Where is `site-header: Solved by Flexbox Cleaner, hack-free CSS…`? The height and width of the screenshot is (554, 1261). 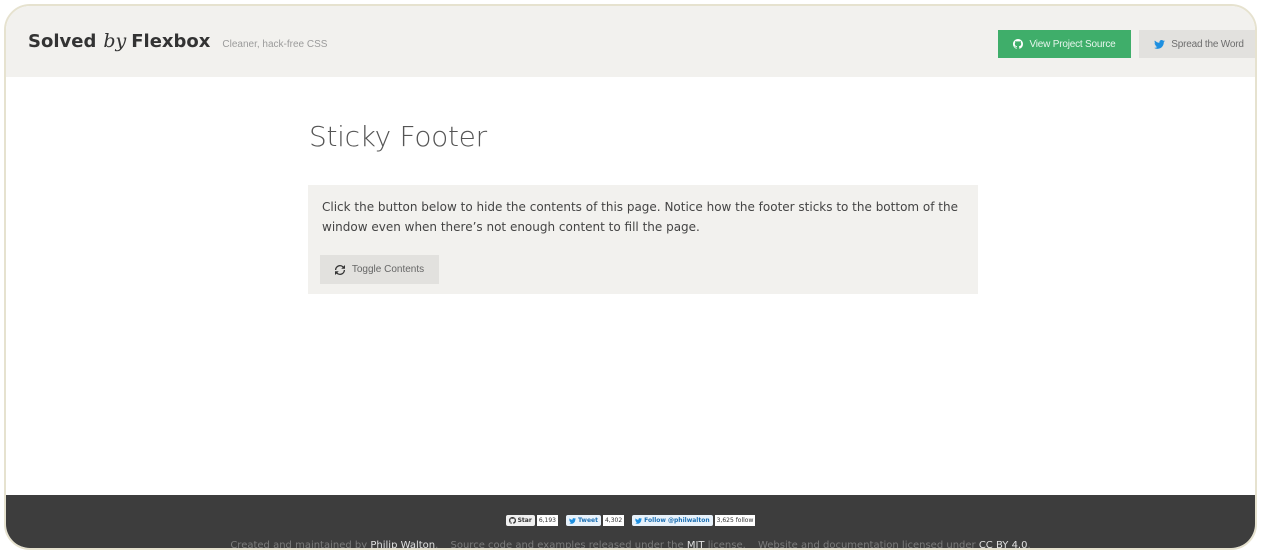
site-header: Solved by Flexbox Cleaner, hack-free CSS… is located at coordinates (630, 41).